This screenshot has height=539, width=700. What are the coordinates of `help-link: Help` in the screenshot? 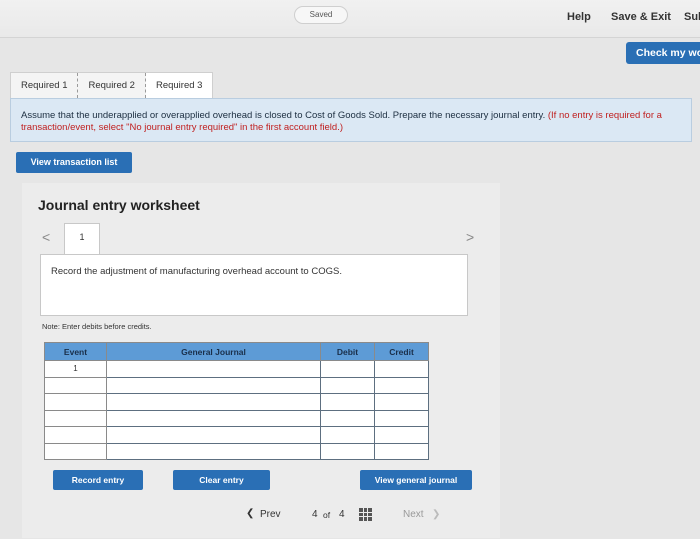 It's located at (579, 17).